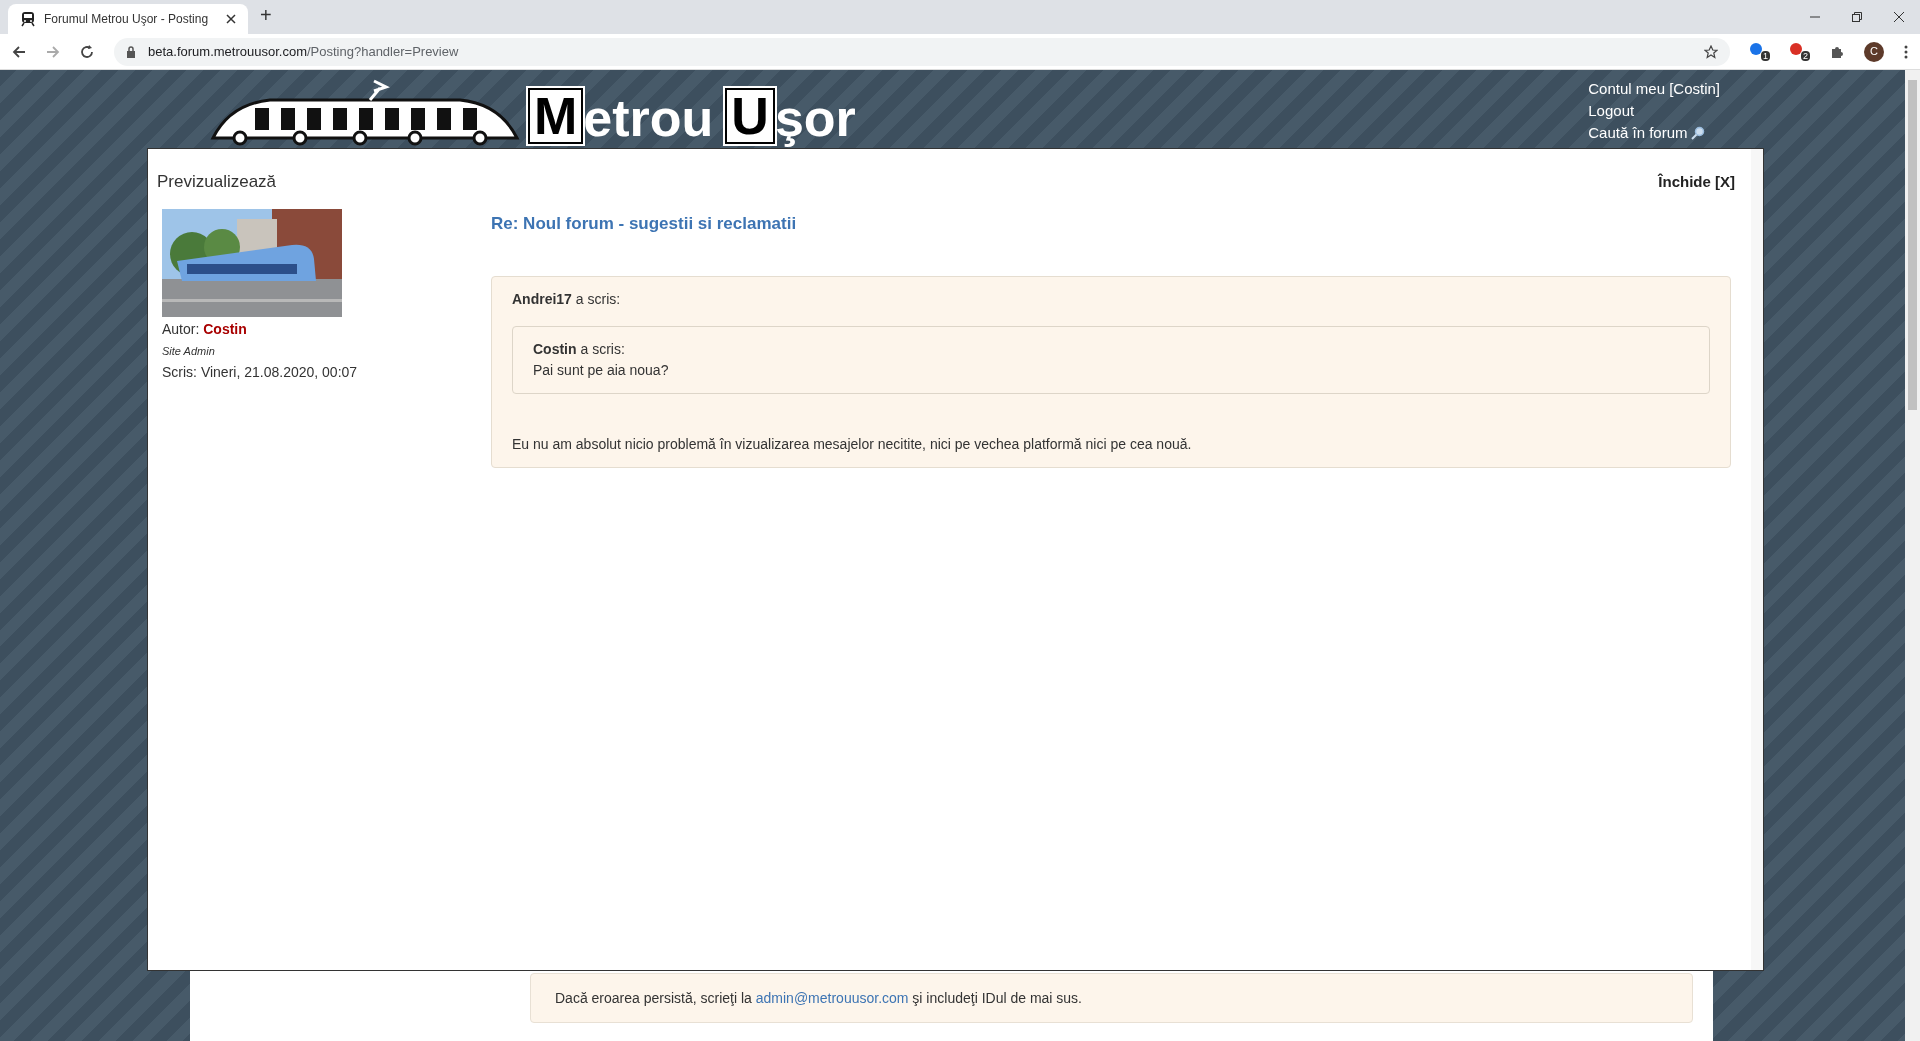 This screenshot has height=1041, width=1920. I want to click on tab-title: Forumul Metrou Uşor - Posting, so click(127, 19).